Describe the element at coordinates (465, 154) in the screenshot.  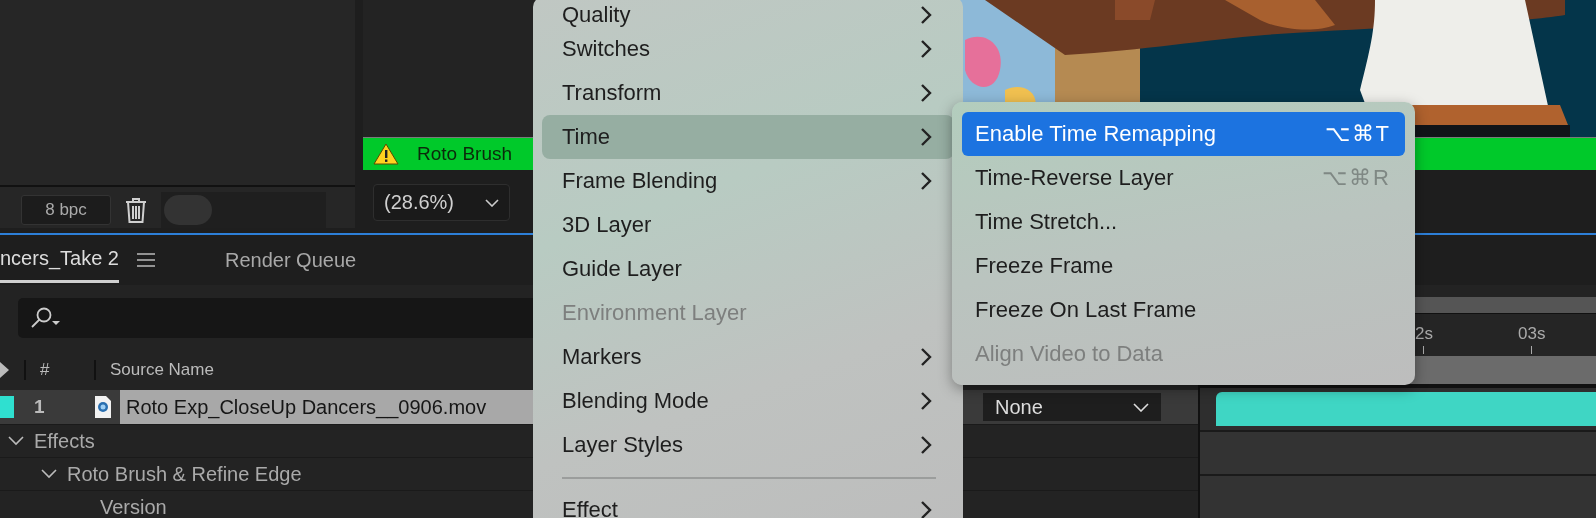
I see `warning-text: Roto Brush` at that location.